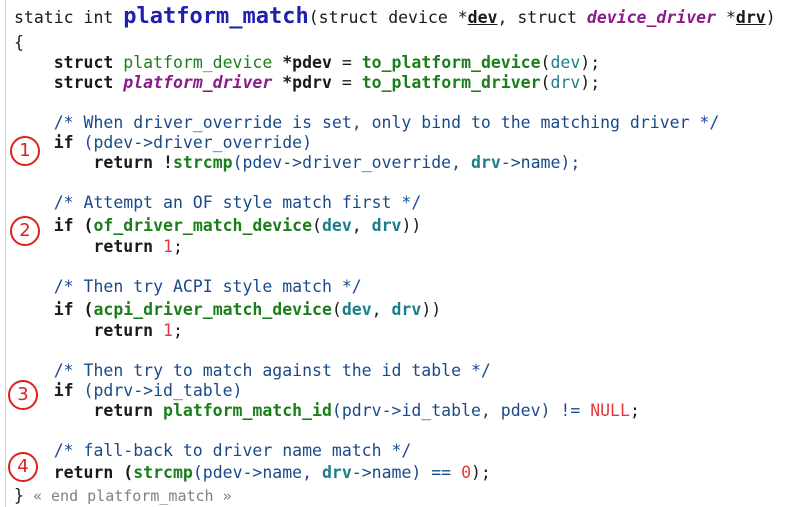  Describe the element at coordinates (750, 17) in the screenshot. I see `param: drv` at that location.